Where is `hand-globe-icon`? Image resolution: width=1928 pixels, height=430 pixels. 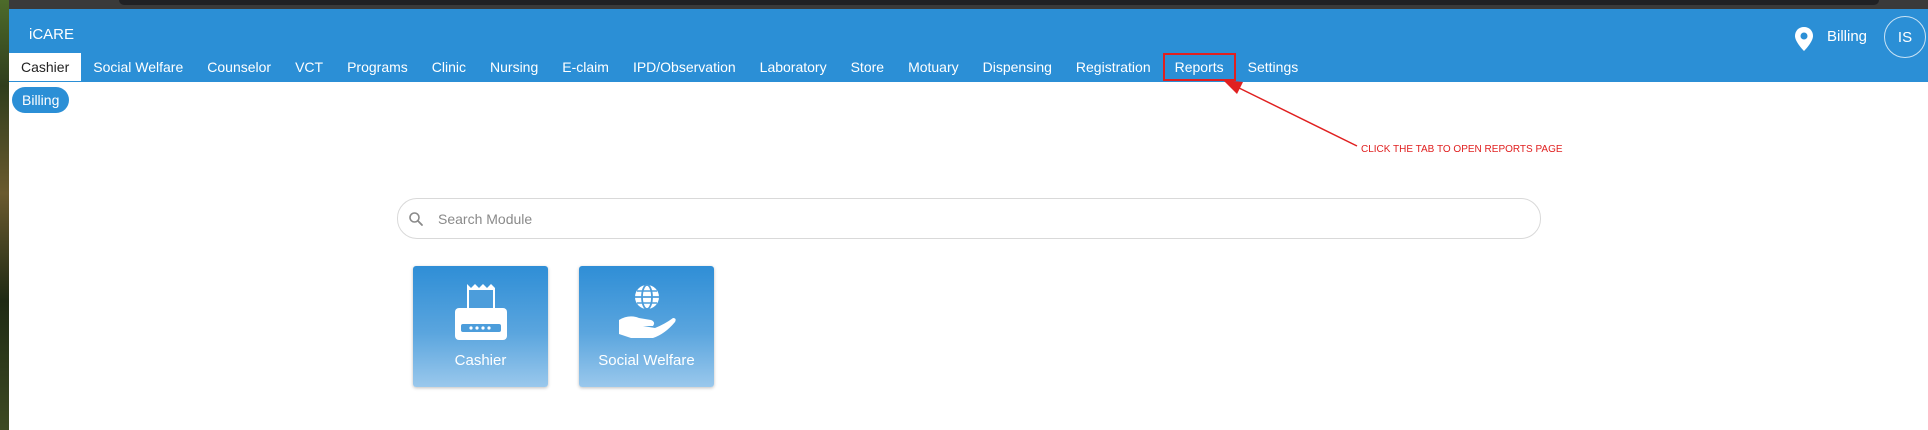 hand-globe-icon is located at coordinates (647, 311).